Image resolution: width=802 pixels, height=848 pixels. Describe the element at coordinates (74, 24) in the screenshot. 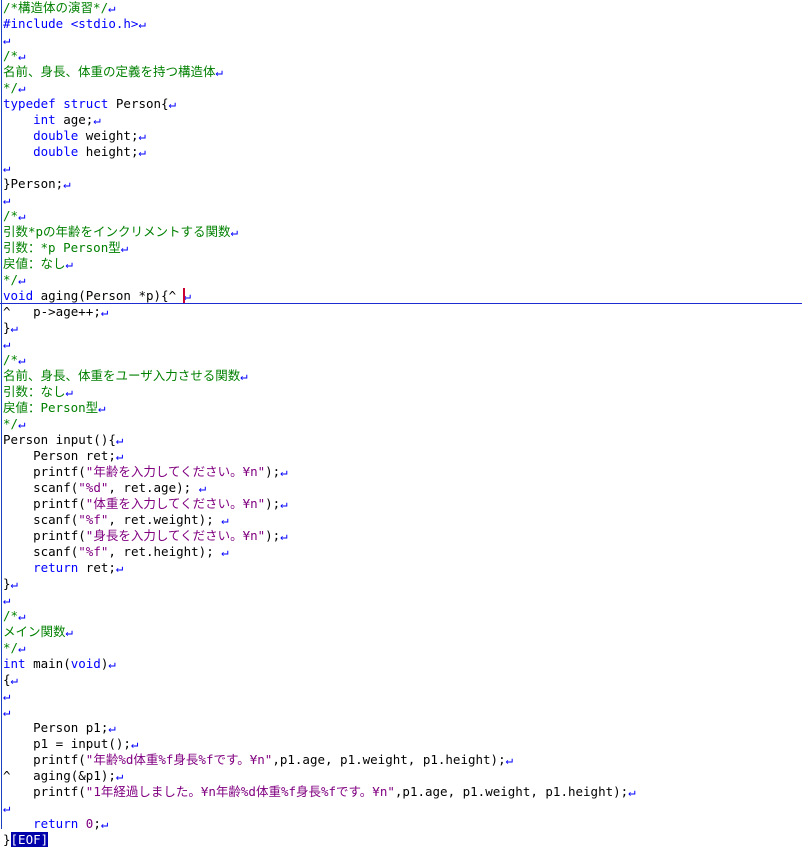

I see `code-line: #include <stdio.h>↵` at that location.